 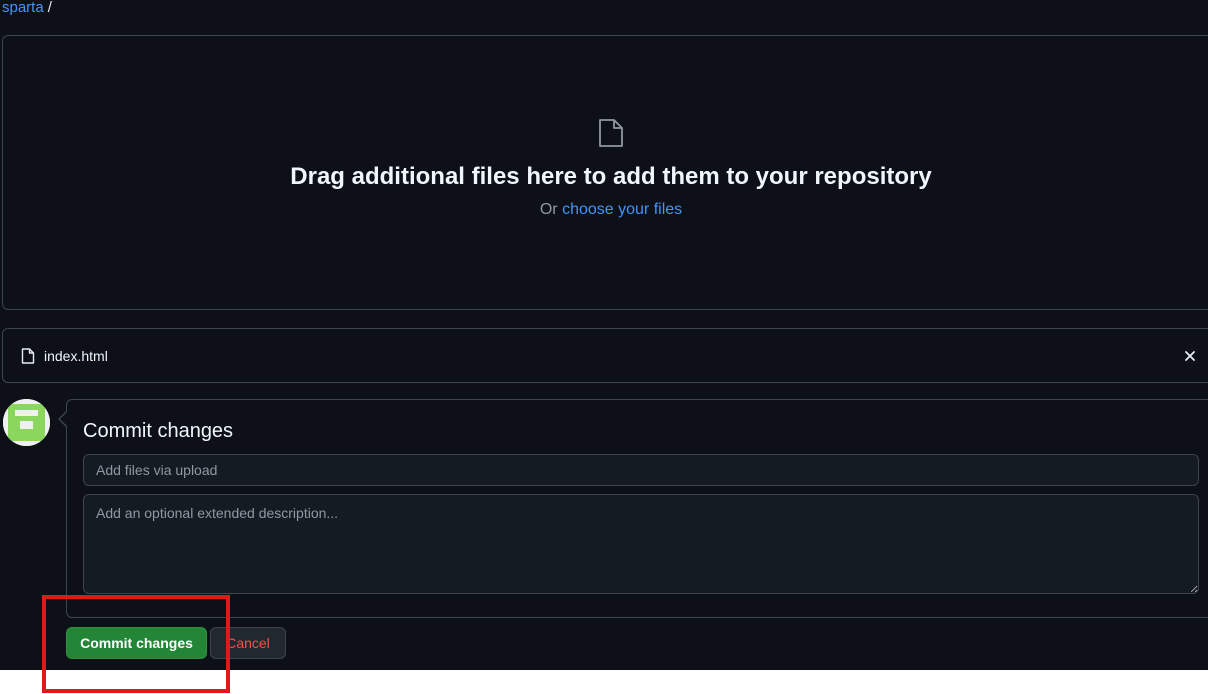 What do you see at coordinates (248, 643) in the screenshot?
I see `cancel-button: Cancel` at bounding box center [248, 643].